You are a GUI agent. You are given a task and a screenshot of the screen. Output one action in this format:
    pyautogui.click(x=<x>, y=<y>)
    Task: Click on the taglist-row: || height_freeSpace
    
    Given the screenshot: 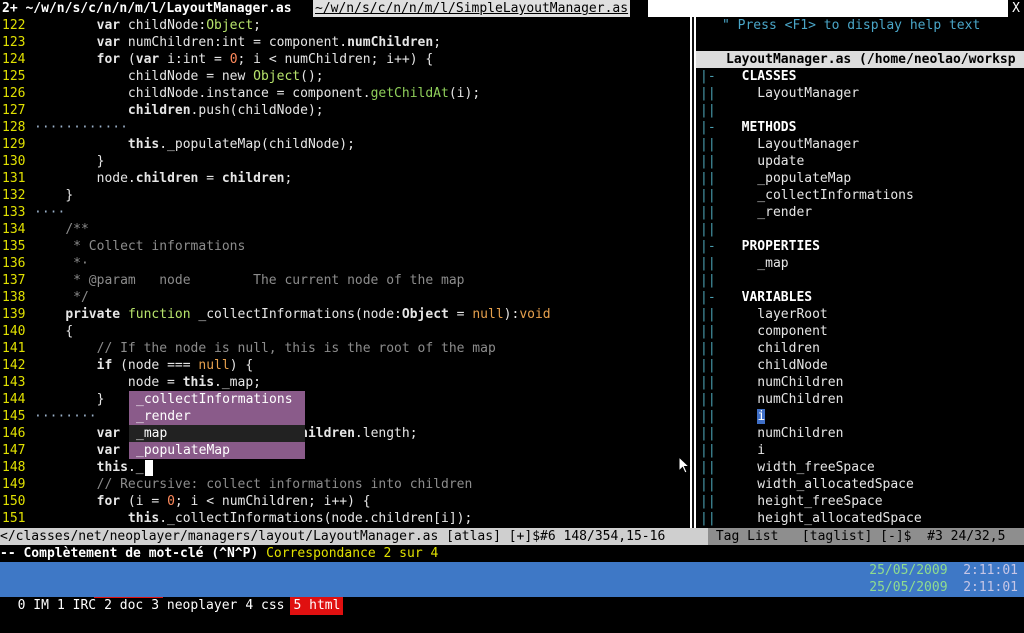 What is the action you would take?
    pyautogui.click(x=860, y=501)
    